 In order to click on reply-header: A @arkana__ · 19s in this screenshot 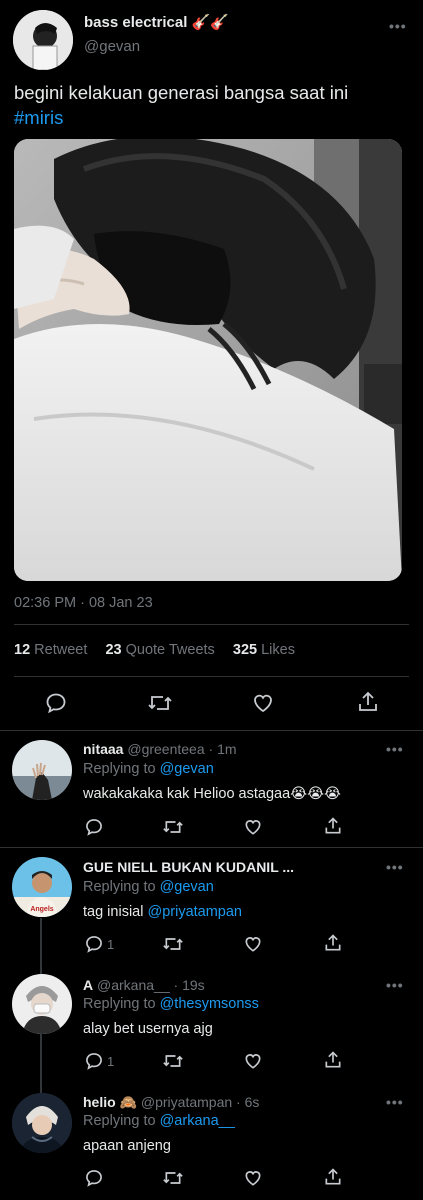, I will do `click(144, 985)`.